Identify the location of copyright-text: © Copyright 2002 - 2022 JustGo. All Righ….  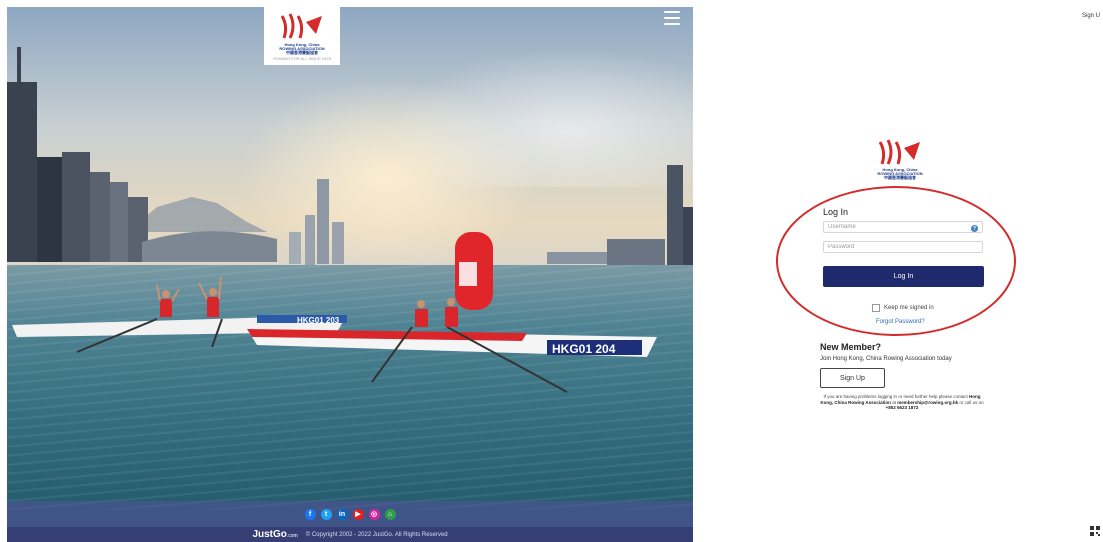
(376, 534).